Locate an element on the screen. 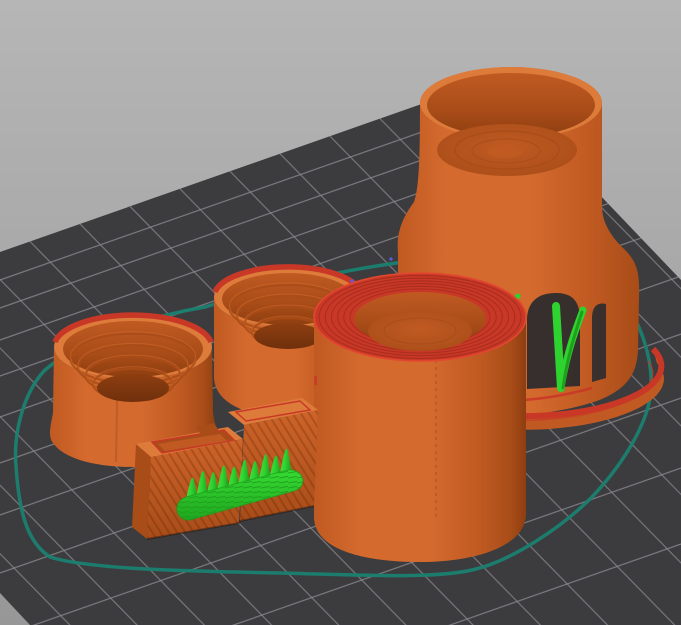 Image resolution: width=681 pixels, height=625 pixels. ring-mid-hole is located at coordinates (288, 336).